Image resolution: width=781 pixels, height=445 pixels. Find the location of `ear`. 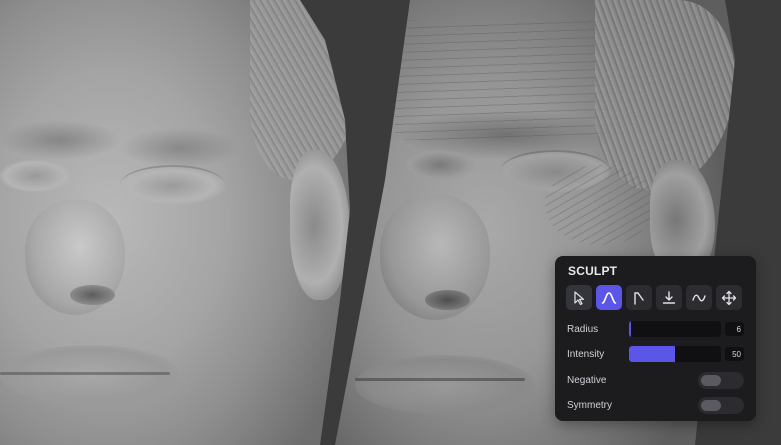

ear is located at coordinates (320, 225).